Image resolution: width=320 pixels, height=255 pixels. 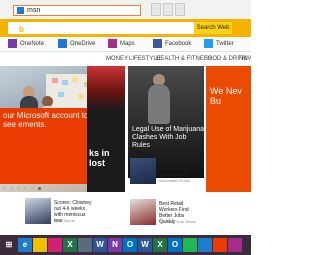 I want to click on taskbar-excel-2: X, so click(x=160, y=245).